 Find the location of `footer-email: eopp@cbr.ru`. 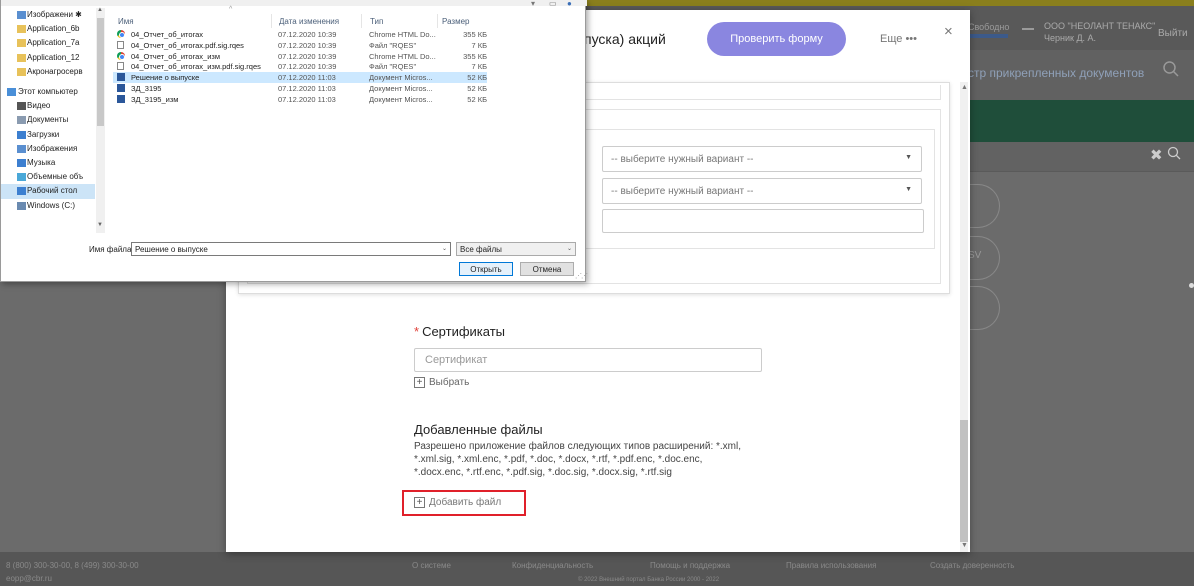

footer-email: eopp@cbr.ru is located at coordinates (29, 578).